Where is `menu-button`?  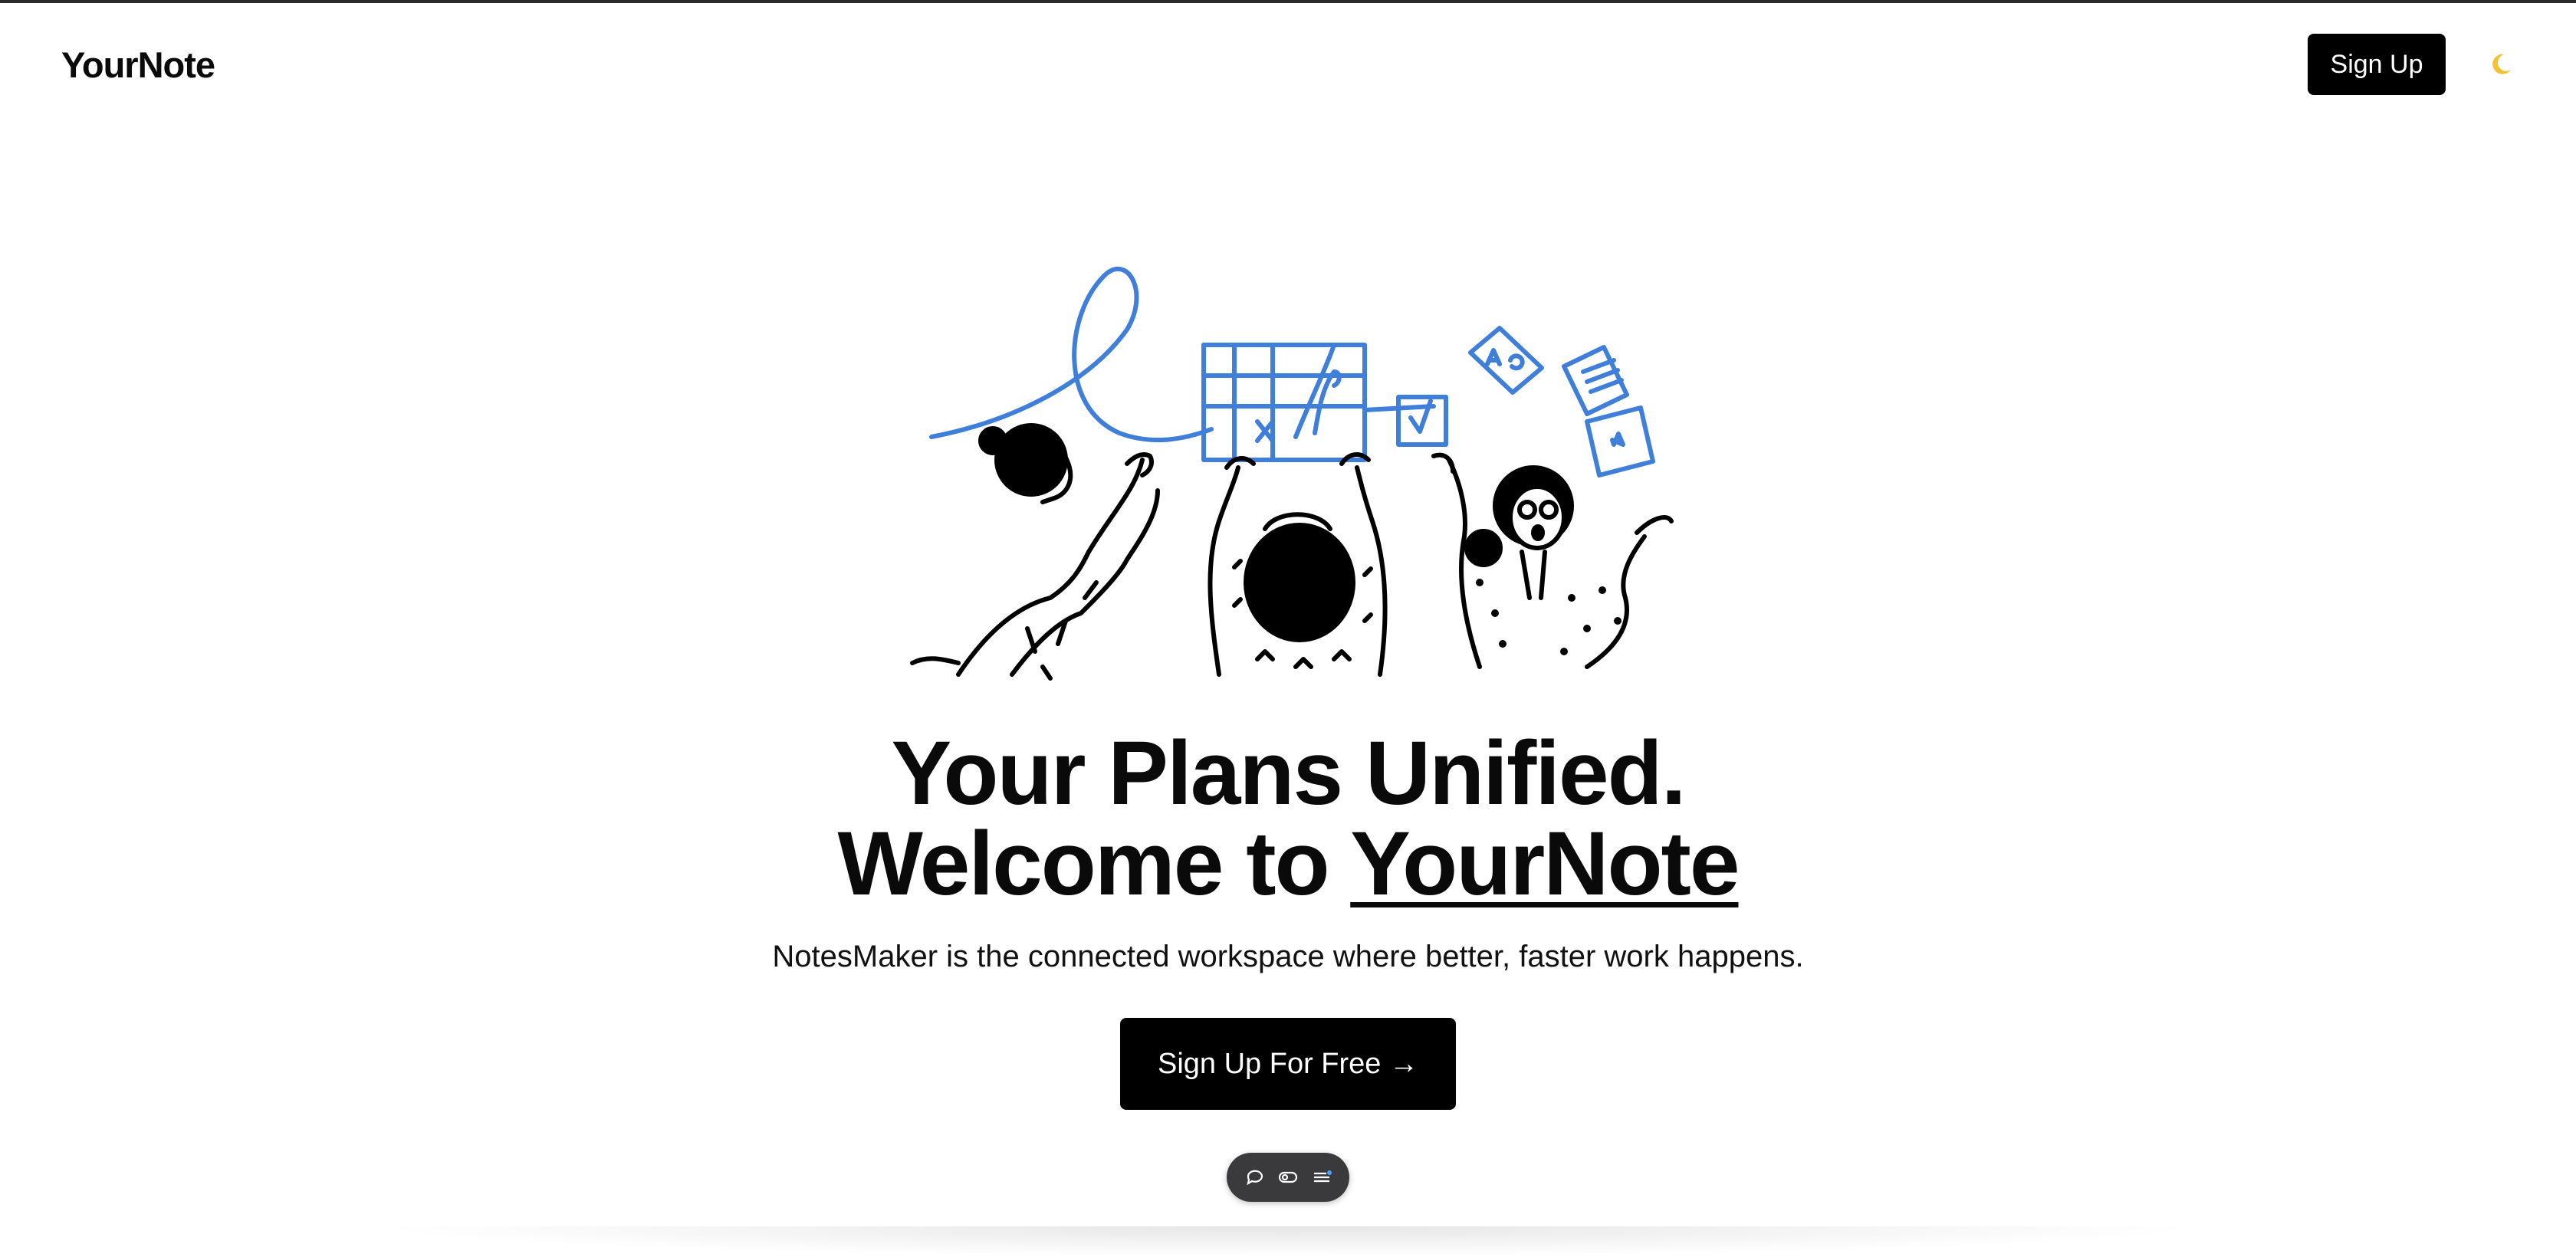
menu-button is located at coordinates (1322, 1177).